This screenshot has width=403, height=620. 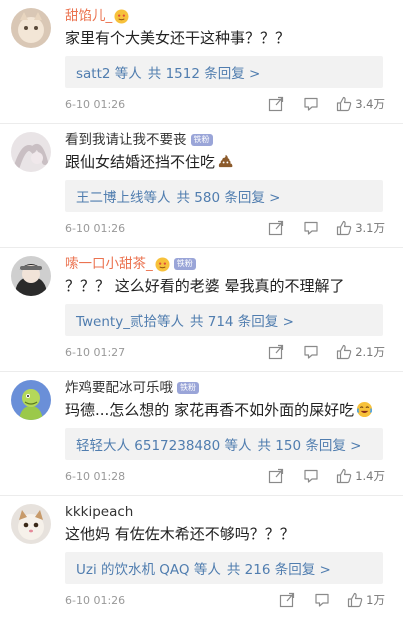 What do you see at coordinates (370, 352) in the screenshot?
I see `like-count: 2.1万` at bounding box center [370, 352].